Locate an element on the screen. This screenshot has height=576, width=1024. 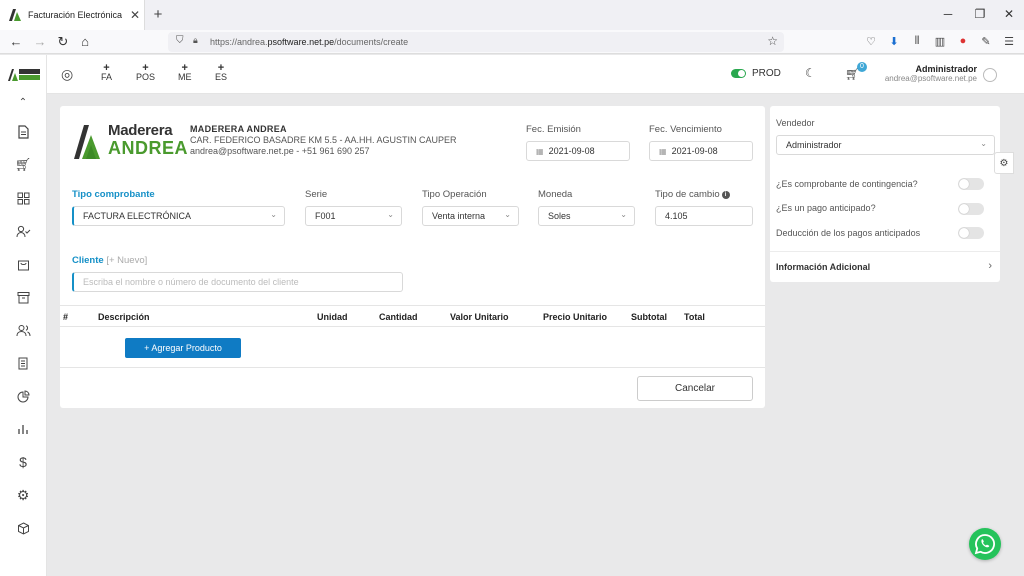
chevron-right-icon: › is located at coordinates (990, 266).